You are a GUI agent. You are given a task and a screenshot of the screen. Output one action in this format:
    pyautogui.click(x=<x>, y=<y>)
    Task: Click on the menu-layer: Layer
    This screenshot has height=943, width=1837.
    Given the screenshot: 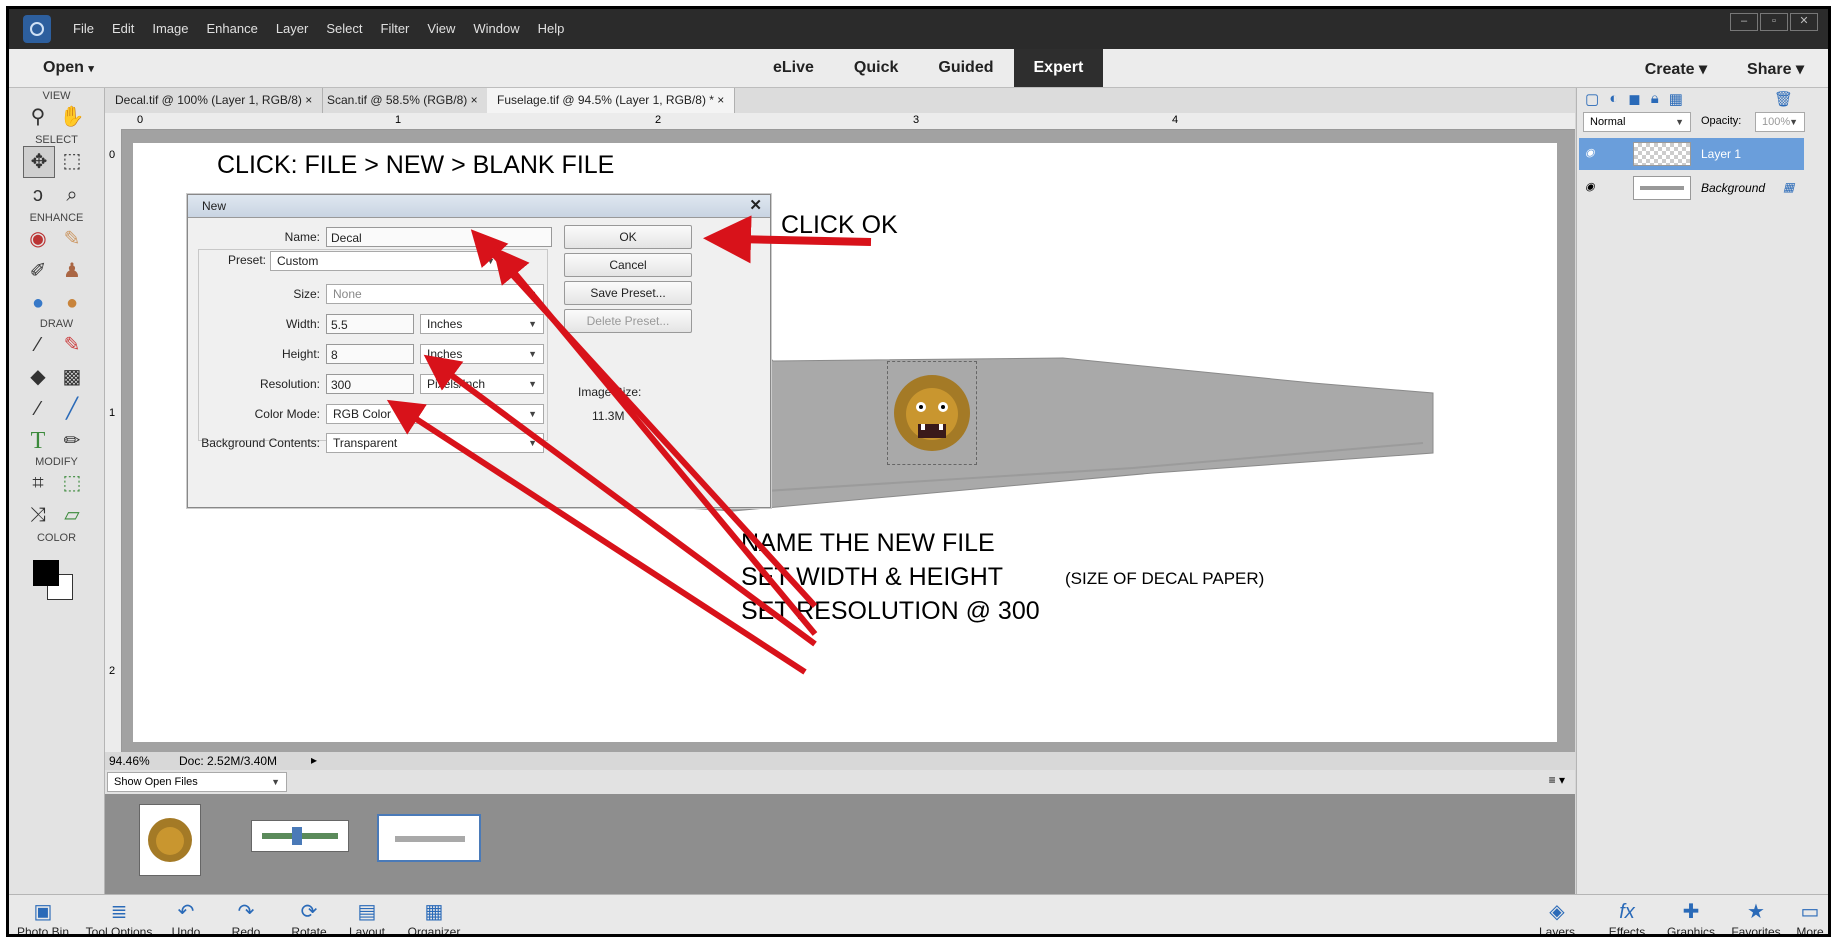 What is the action you would take?
    pyautogui.click(x=292, y=28)
    